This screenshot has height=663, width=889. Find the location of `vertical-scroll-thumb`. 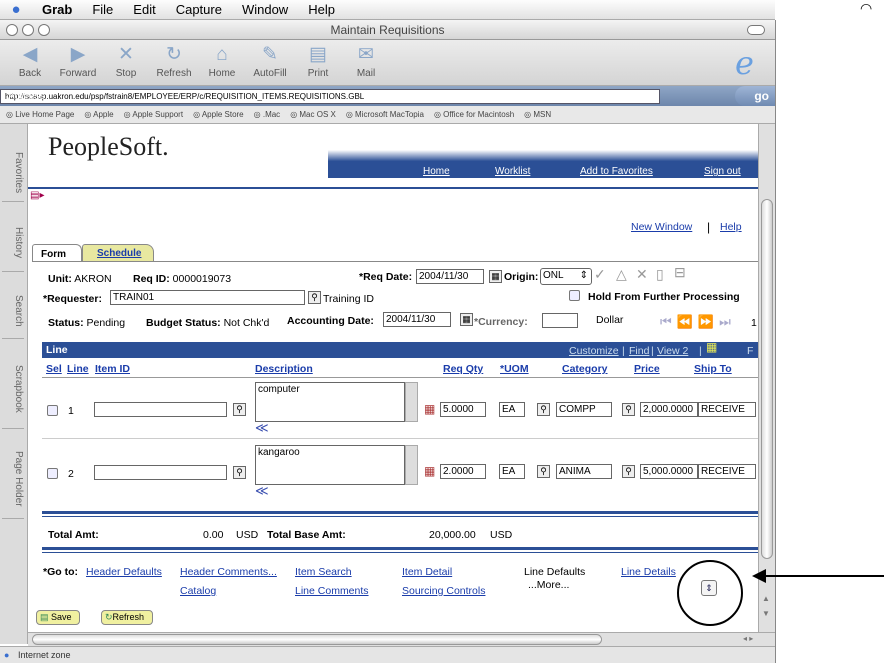

vertical-scroll-thumb is located at coordinates (767, 379).